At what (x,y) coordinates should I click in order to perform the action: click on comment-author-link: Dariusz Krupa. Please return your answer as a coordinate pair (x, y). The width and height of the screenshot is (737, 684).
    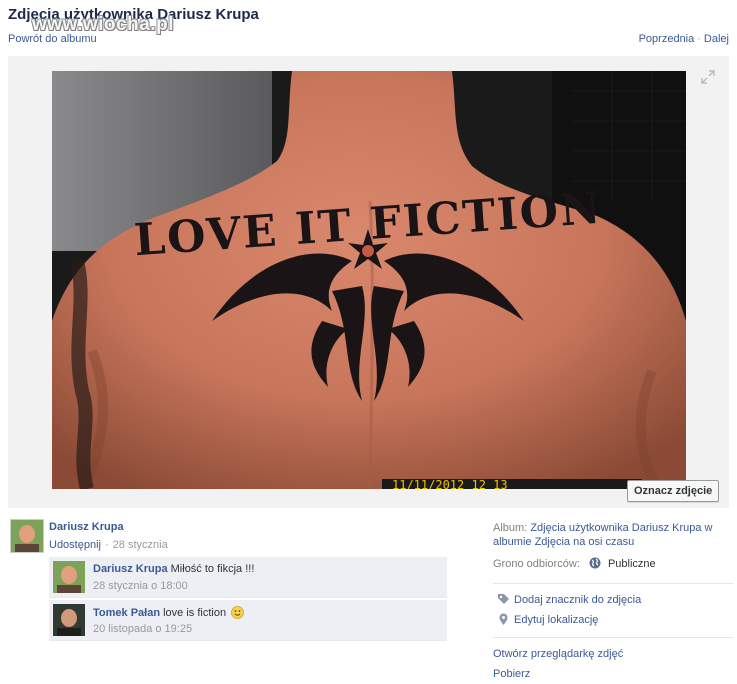
    Looking at the image, I should click on (130, 569).